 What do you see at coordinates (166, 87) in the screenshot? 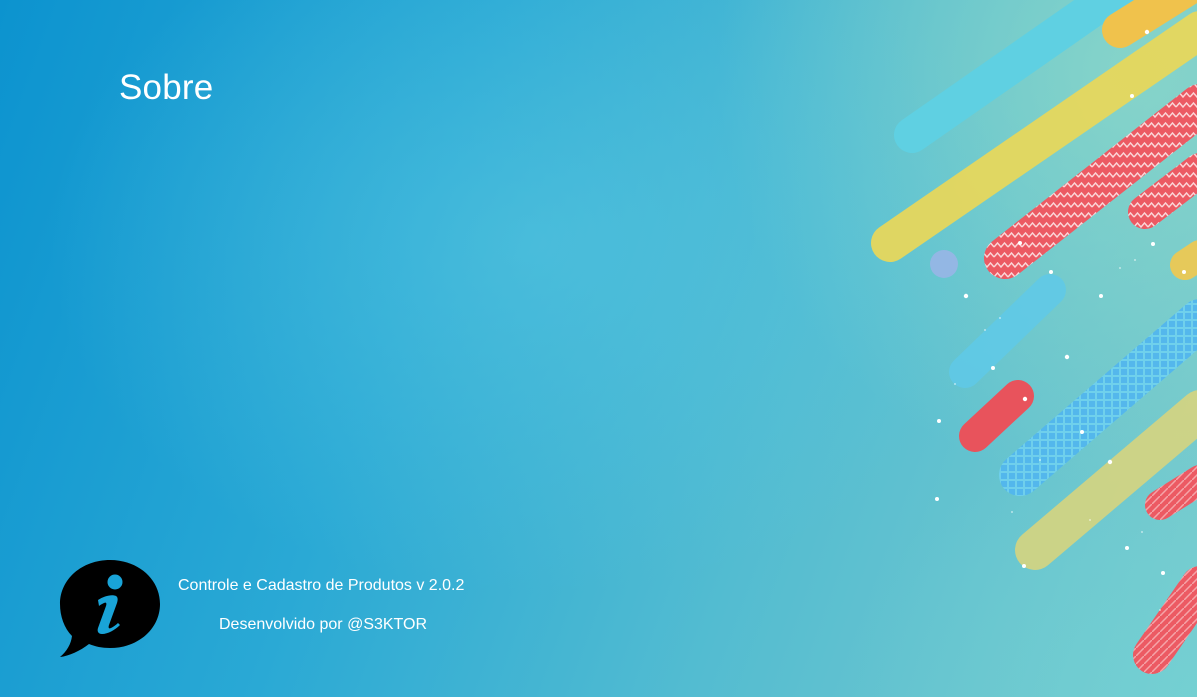
I see `page-title: Sobre` at bounding box center [166, 87].